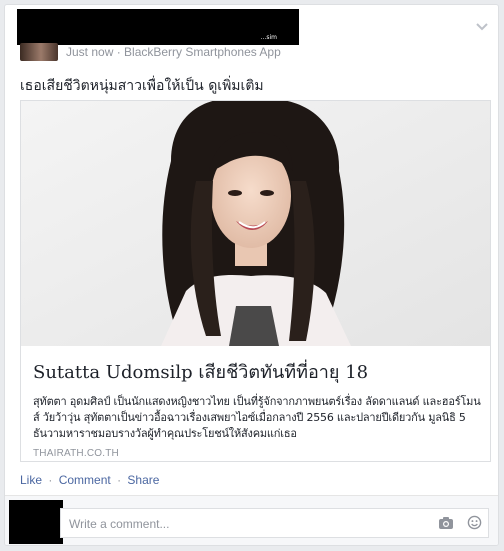  What do you see at coordinates (244, 524) in the screenshot?
I see `comment-input` at bounding box center [244, 524].